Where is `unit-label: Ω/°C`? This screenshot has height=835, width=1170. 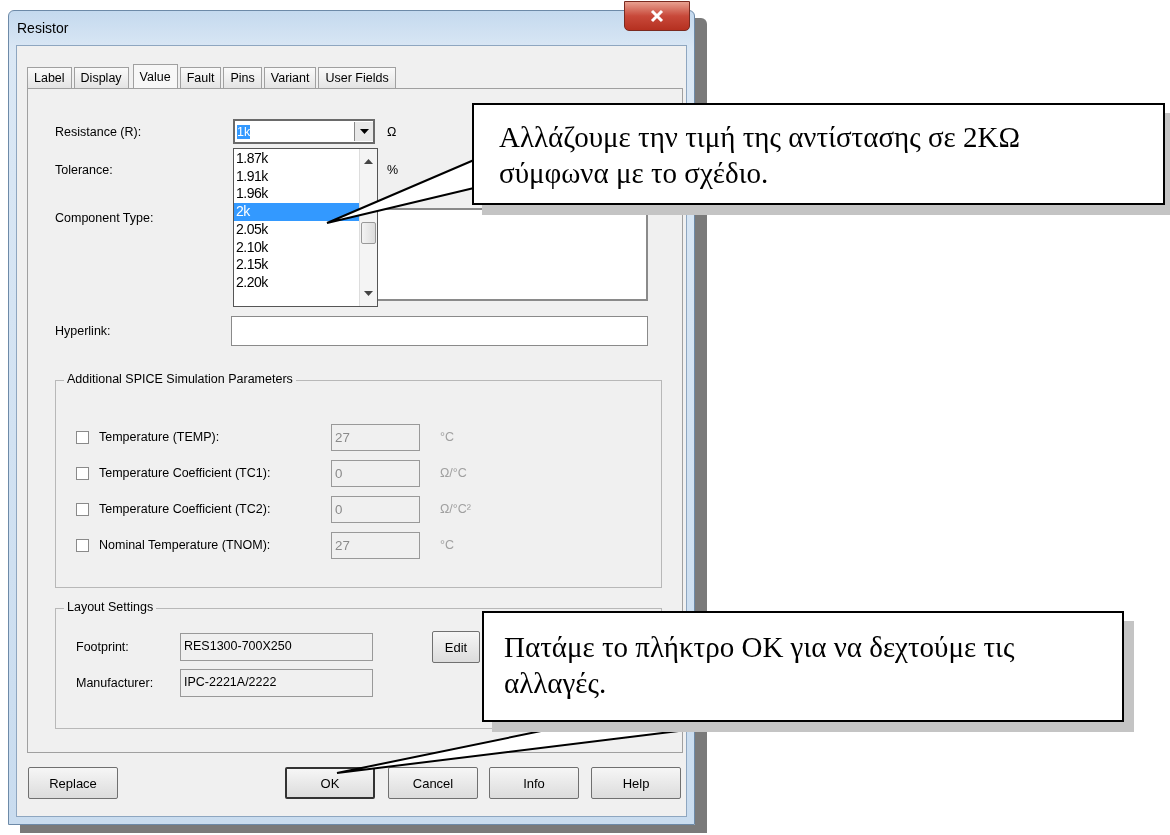
unit-label: Ω/°C is located at coordinates (453, 473).